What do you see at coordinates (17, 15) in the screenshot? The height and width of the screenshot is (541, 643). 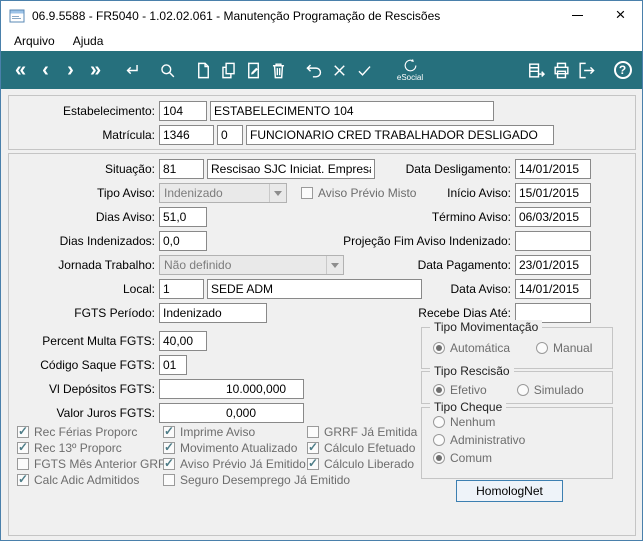 I see `app-icon` at bounding box center [17, 15].